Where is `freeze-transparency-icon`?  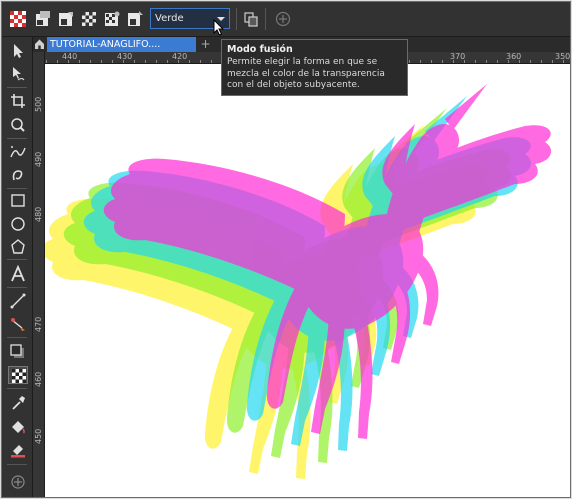
freeze-transparency-icon is located at coordinates (112, 19).